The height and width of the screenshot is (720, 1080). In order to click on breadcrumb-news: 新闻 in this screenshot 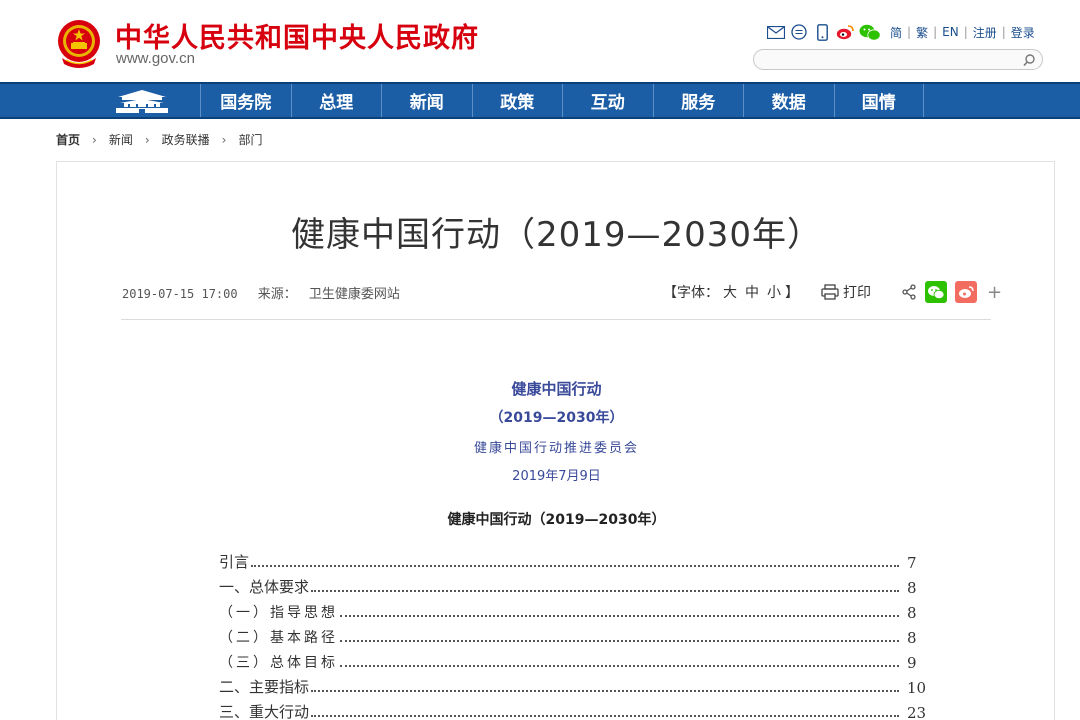, I will do `click(121, 139)`.